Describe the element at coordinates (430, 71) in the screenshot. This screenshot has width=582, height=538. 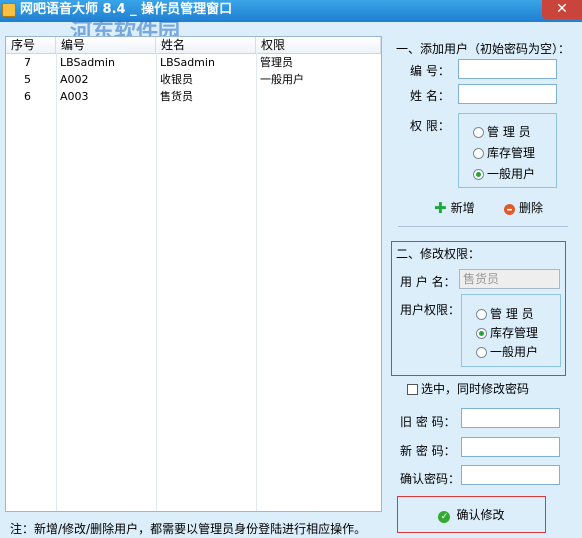
I see `code-label: 编 号：` at that location.